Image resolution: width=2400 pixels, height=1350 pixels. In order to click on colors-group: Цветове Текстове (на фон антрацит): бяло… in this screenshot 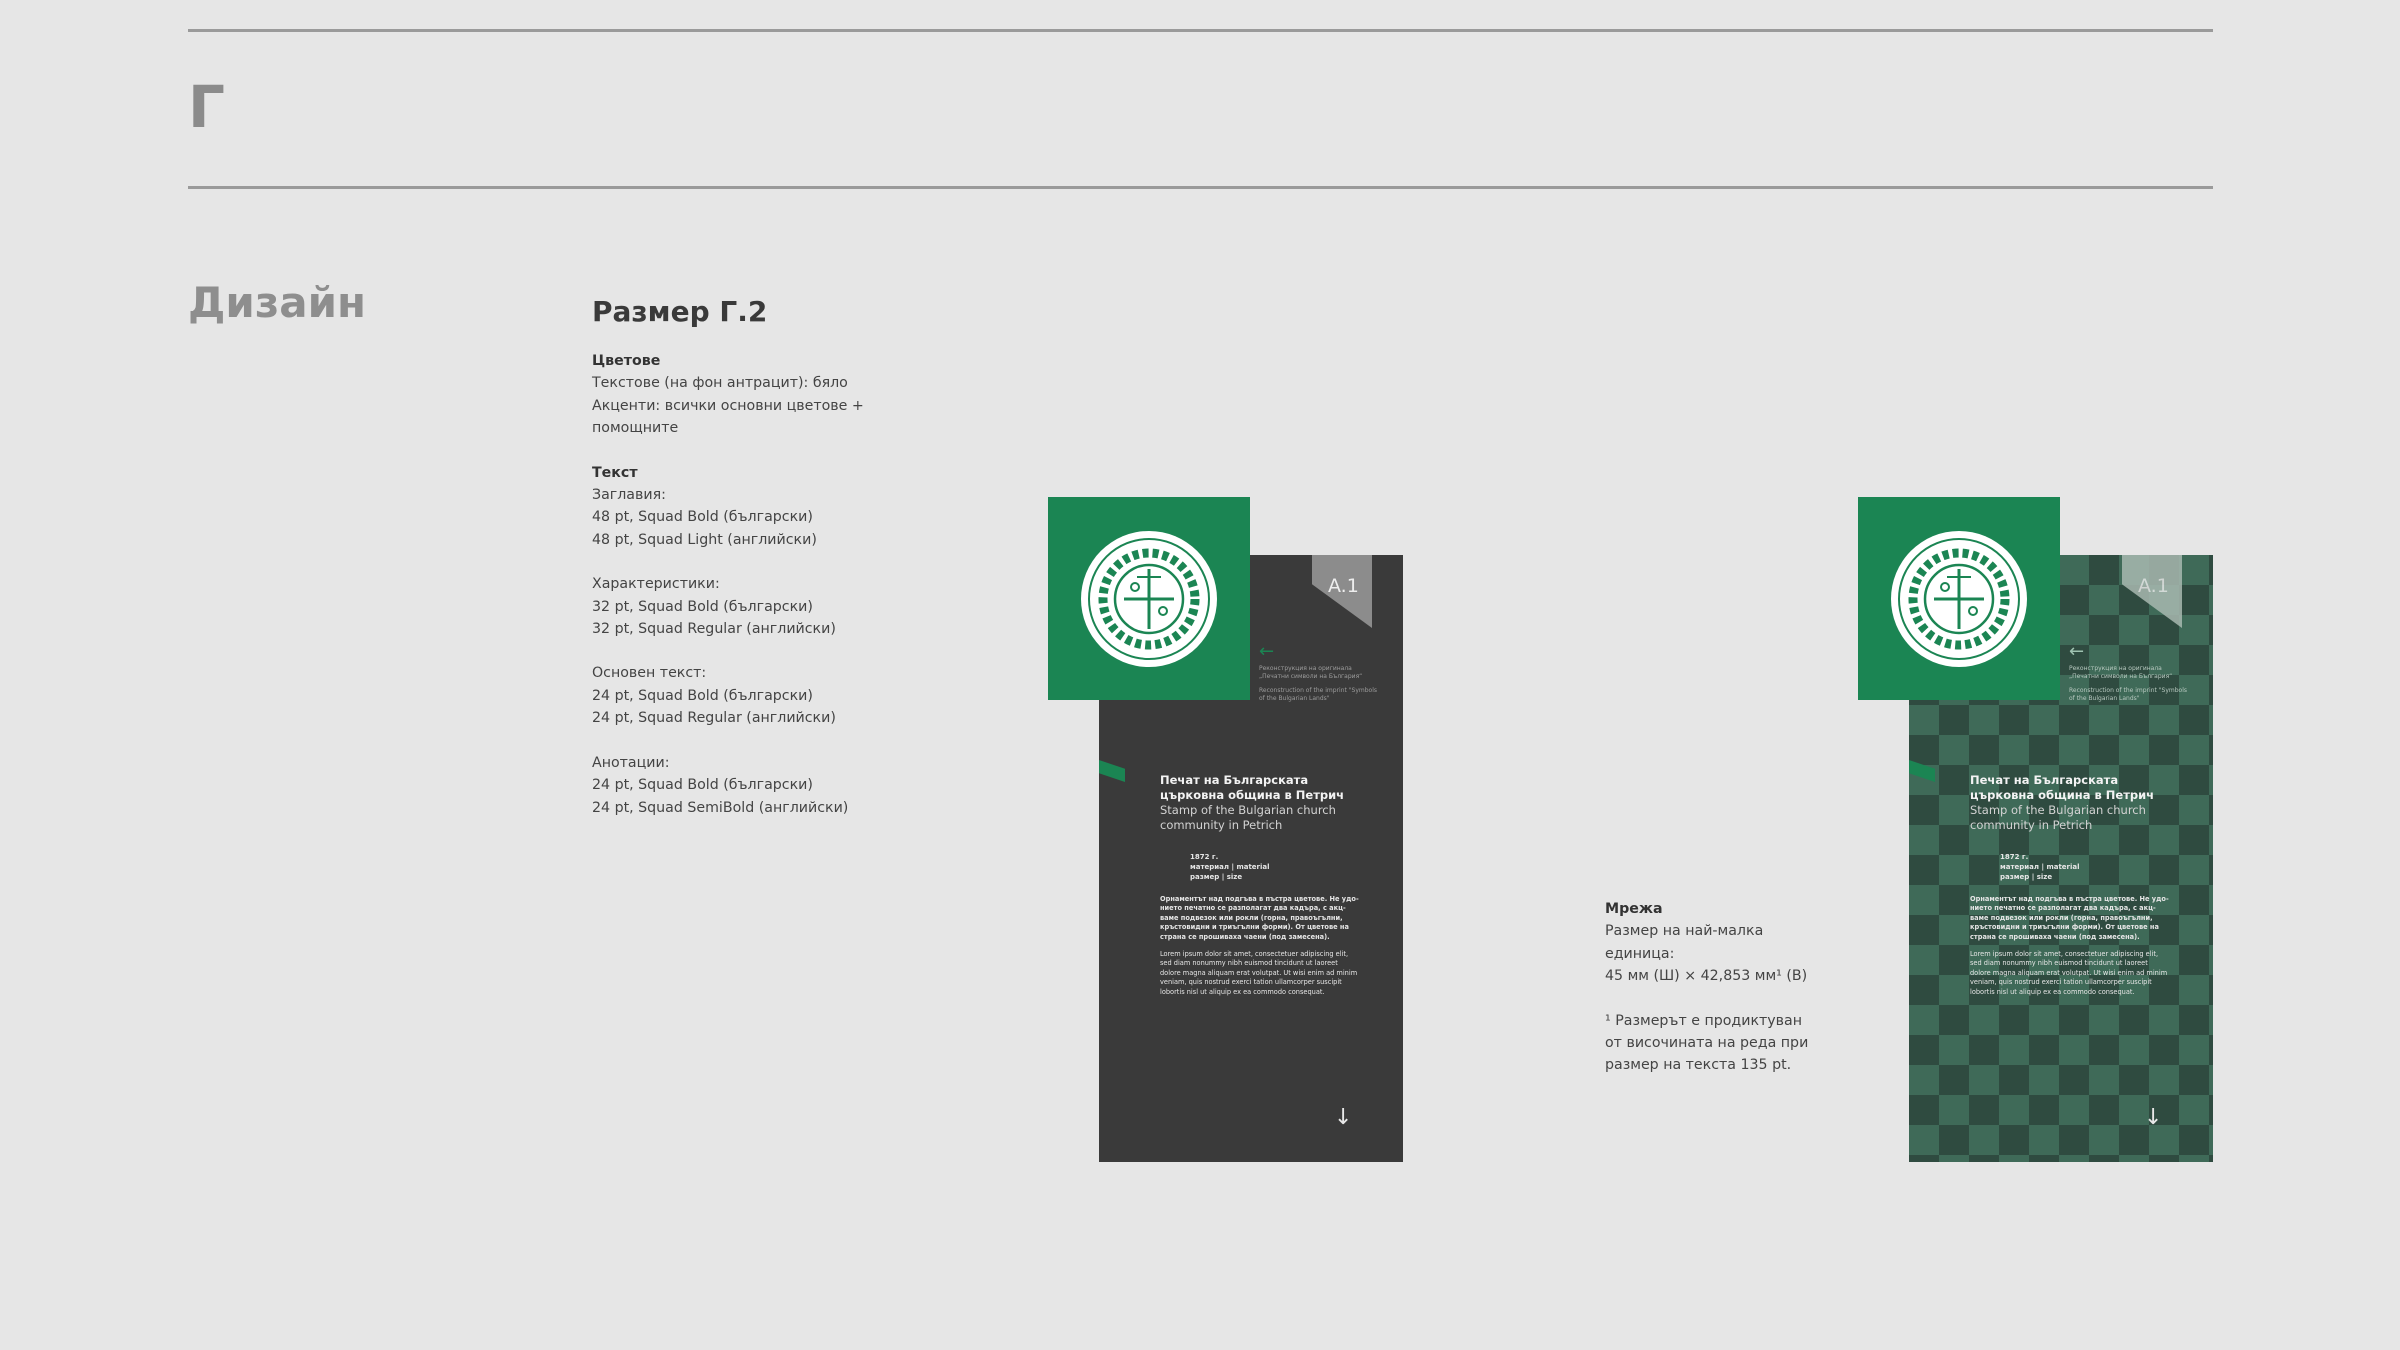, I will do `click(757, 395)`.